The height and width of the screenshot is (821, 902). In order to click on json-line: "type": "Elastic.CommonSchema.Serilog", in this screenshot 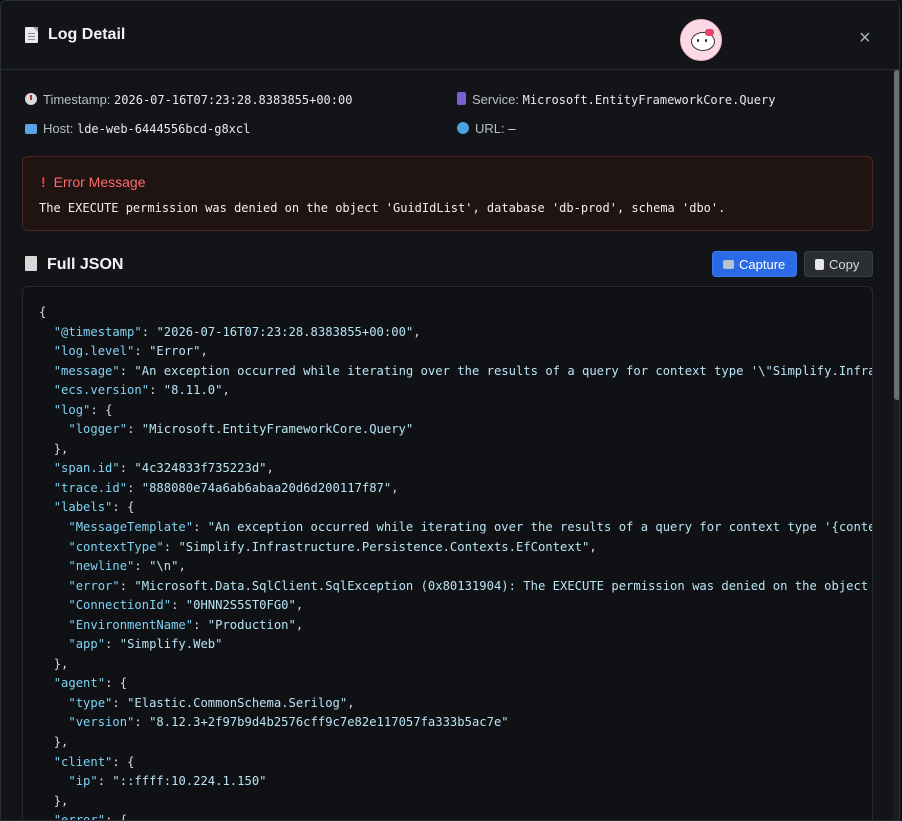, I will do `click(211, 702)`.